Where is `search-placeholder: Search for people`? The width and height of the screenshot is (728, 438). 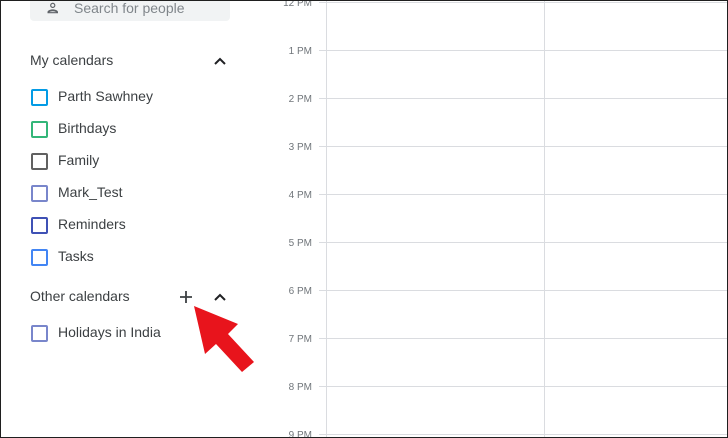
search-placeholder: Search for people is located at coordinates (129, 8).